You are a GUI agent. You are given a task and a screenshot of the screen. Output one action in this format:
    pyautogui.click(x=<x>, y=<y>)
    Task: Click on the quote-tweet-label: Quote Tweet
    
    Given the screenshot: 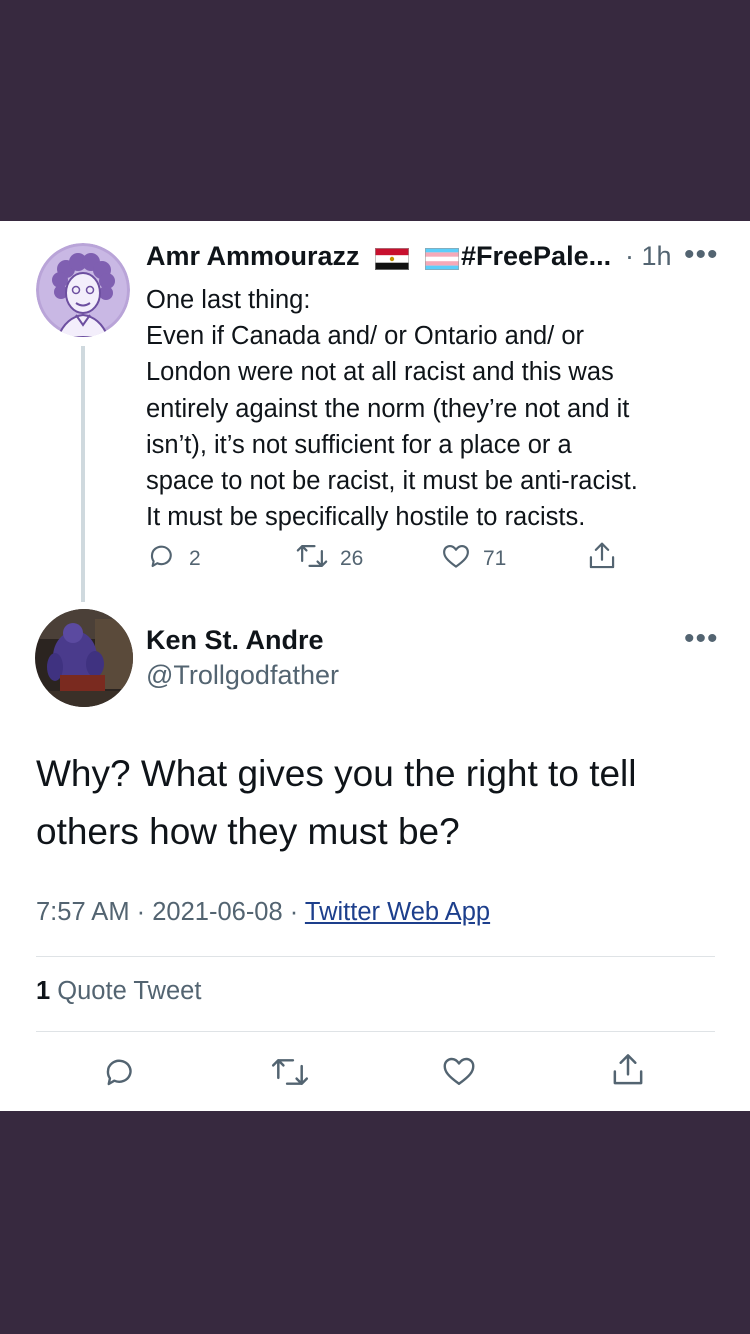 What is the action you would take?
    pyautogui.click(x=129, y=991)
    